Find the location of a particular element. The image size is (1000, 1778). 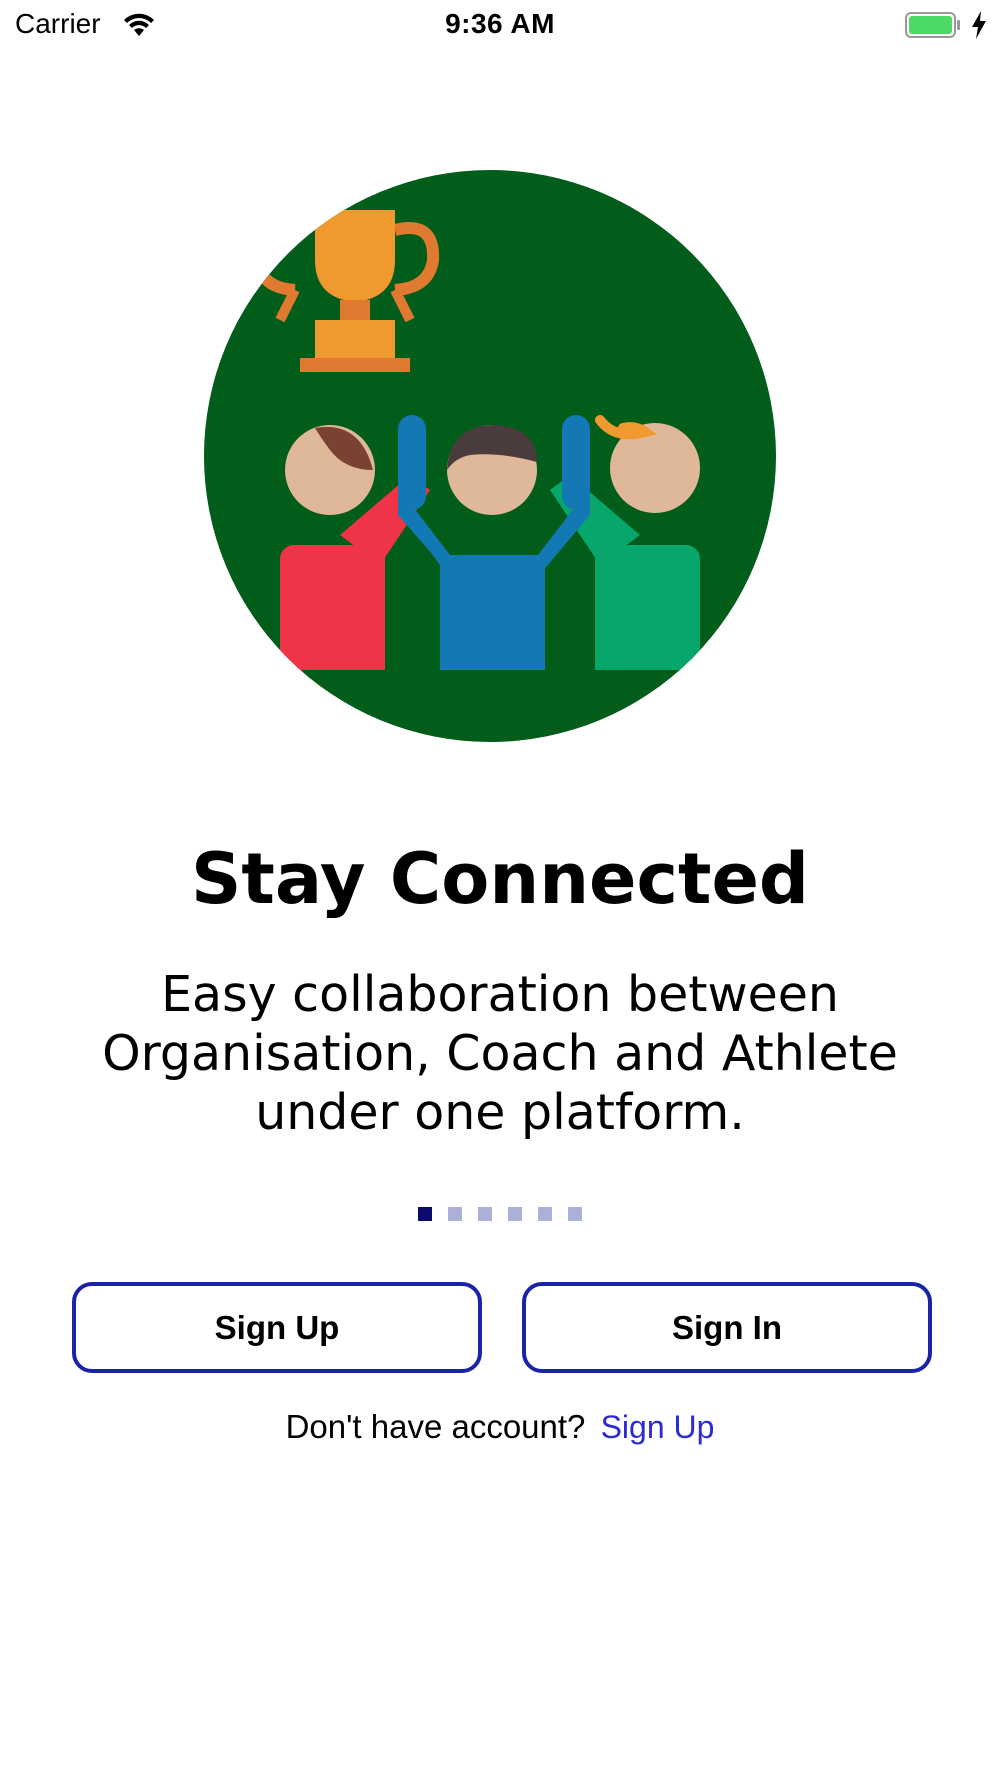

onboarding-title: Stay Connected is located at coordinates (500, 879).